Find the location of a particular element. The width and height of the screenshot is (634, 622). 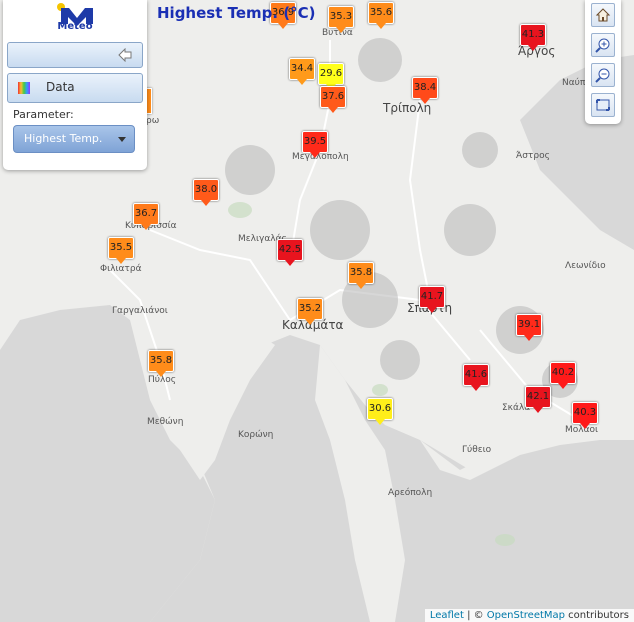

data-label: Data is located at coordinates (60, 87).